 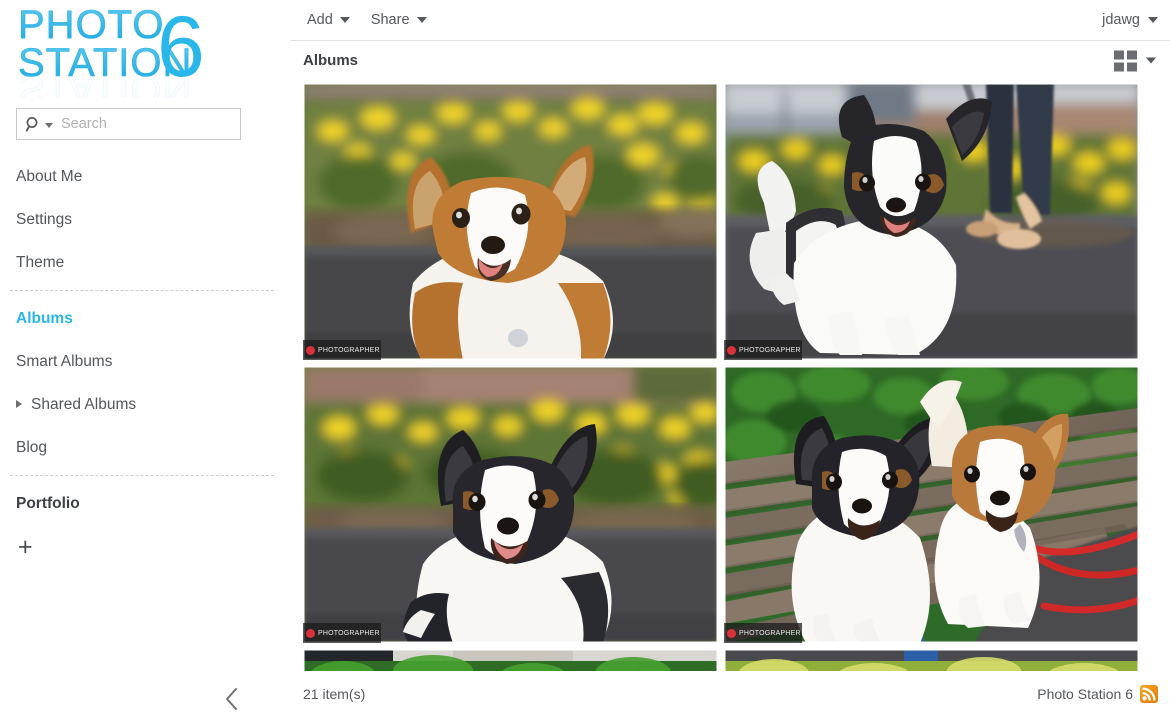 I want to click on photo-1-image, so click(x=510, y=221).